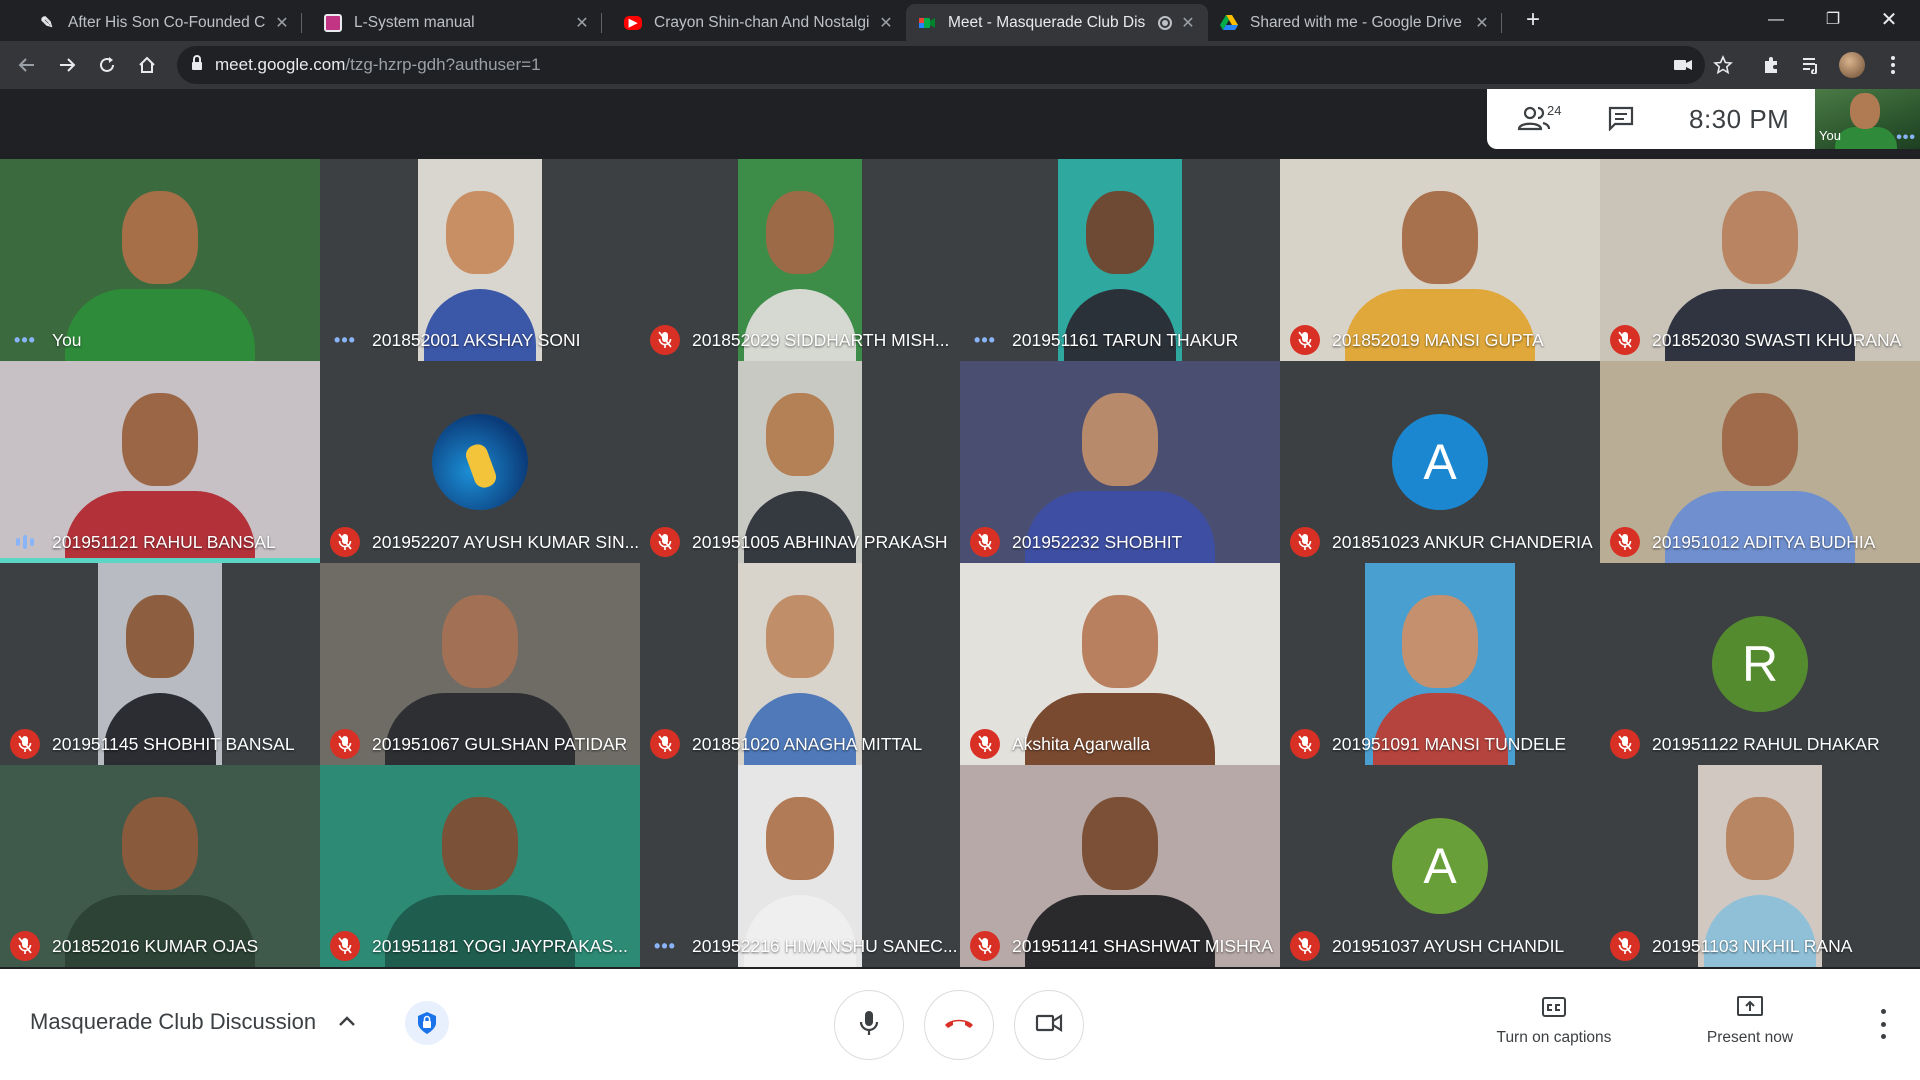  I want to click on participant-tile: 201951091 MANSI TUNDELE, so click(1440, 664).